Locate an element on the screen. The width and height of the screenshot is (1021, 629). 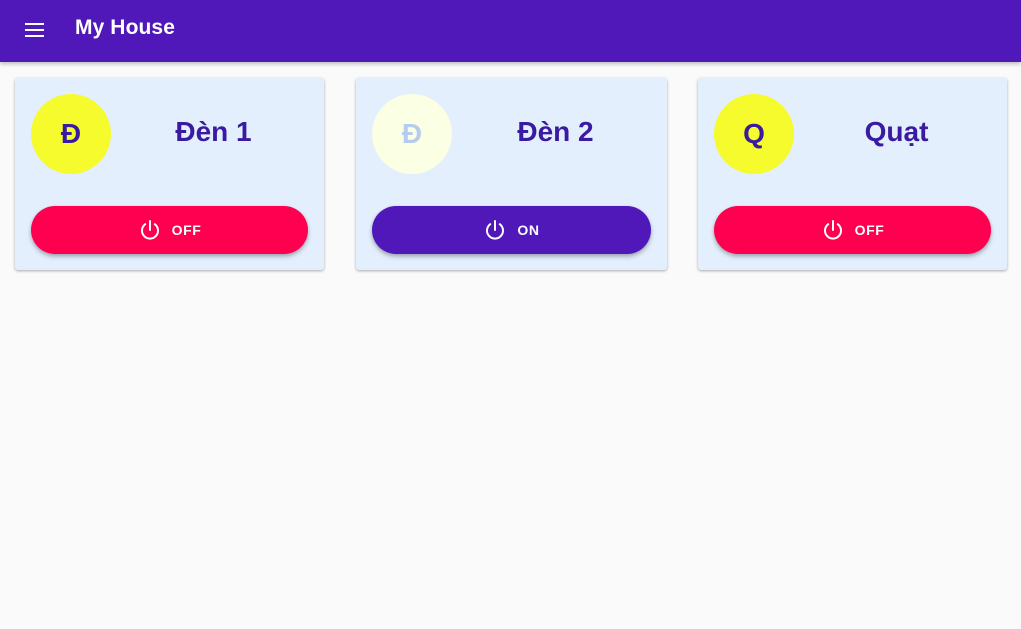
device-card: Đ Đèn 2 ON is located at coordinates (511, 174).